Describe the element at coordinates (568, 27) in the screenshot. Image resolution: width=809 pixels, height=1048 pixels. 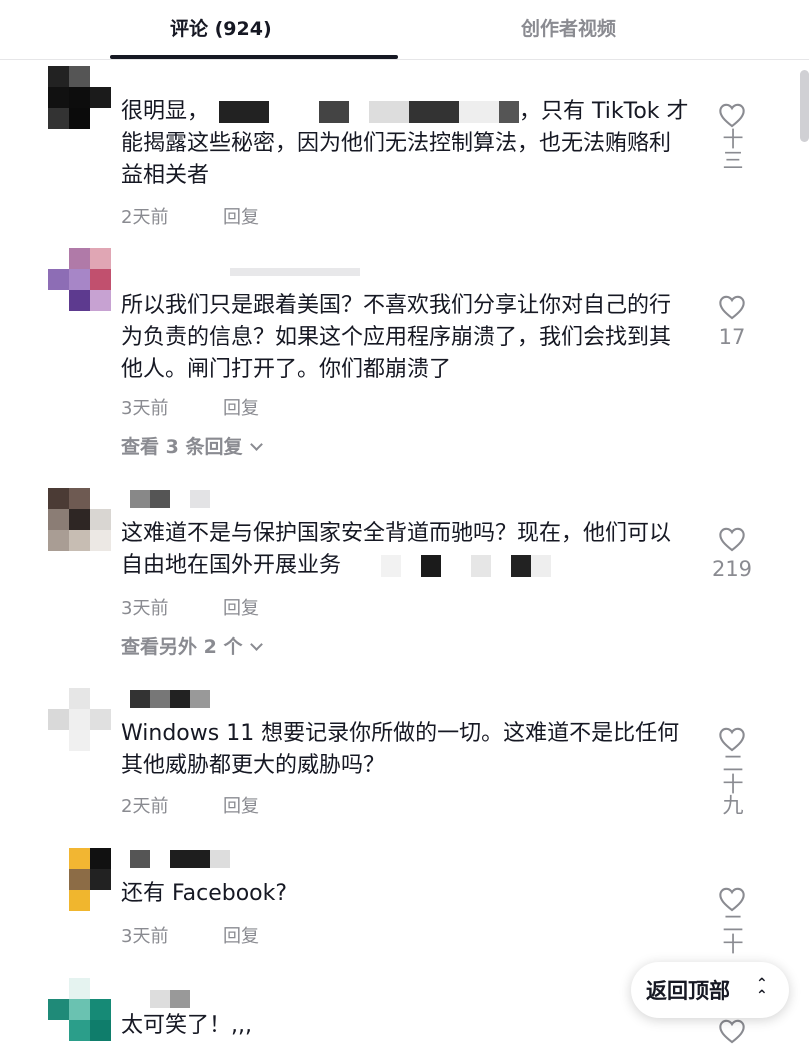
I see `tab-creator-videos: 创作者视频` at that location.